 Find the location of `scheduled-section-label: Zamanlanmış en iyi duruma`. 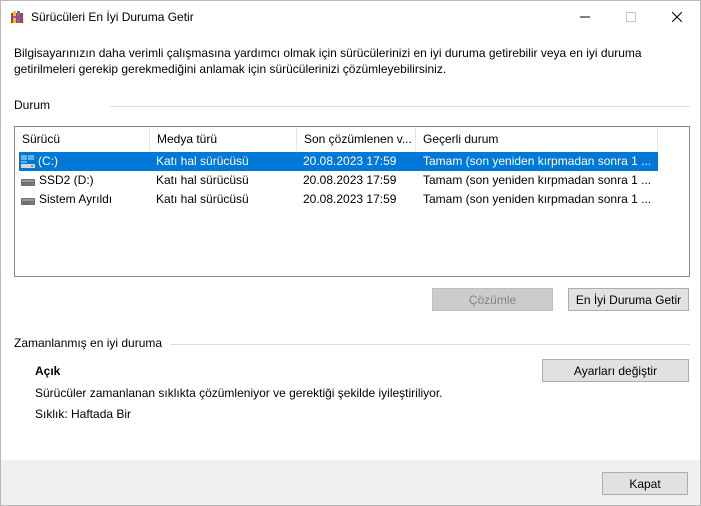

scheduled-section-label: Zamanlanmış en iyi duruma is located at coordinates (88, 343).